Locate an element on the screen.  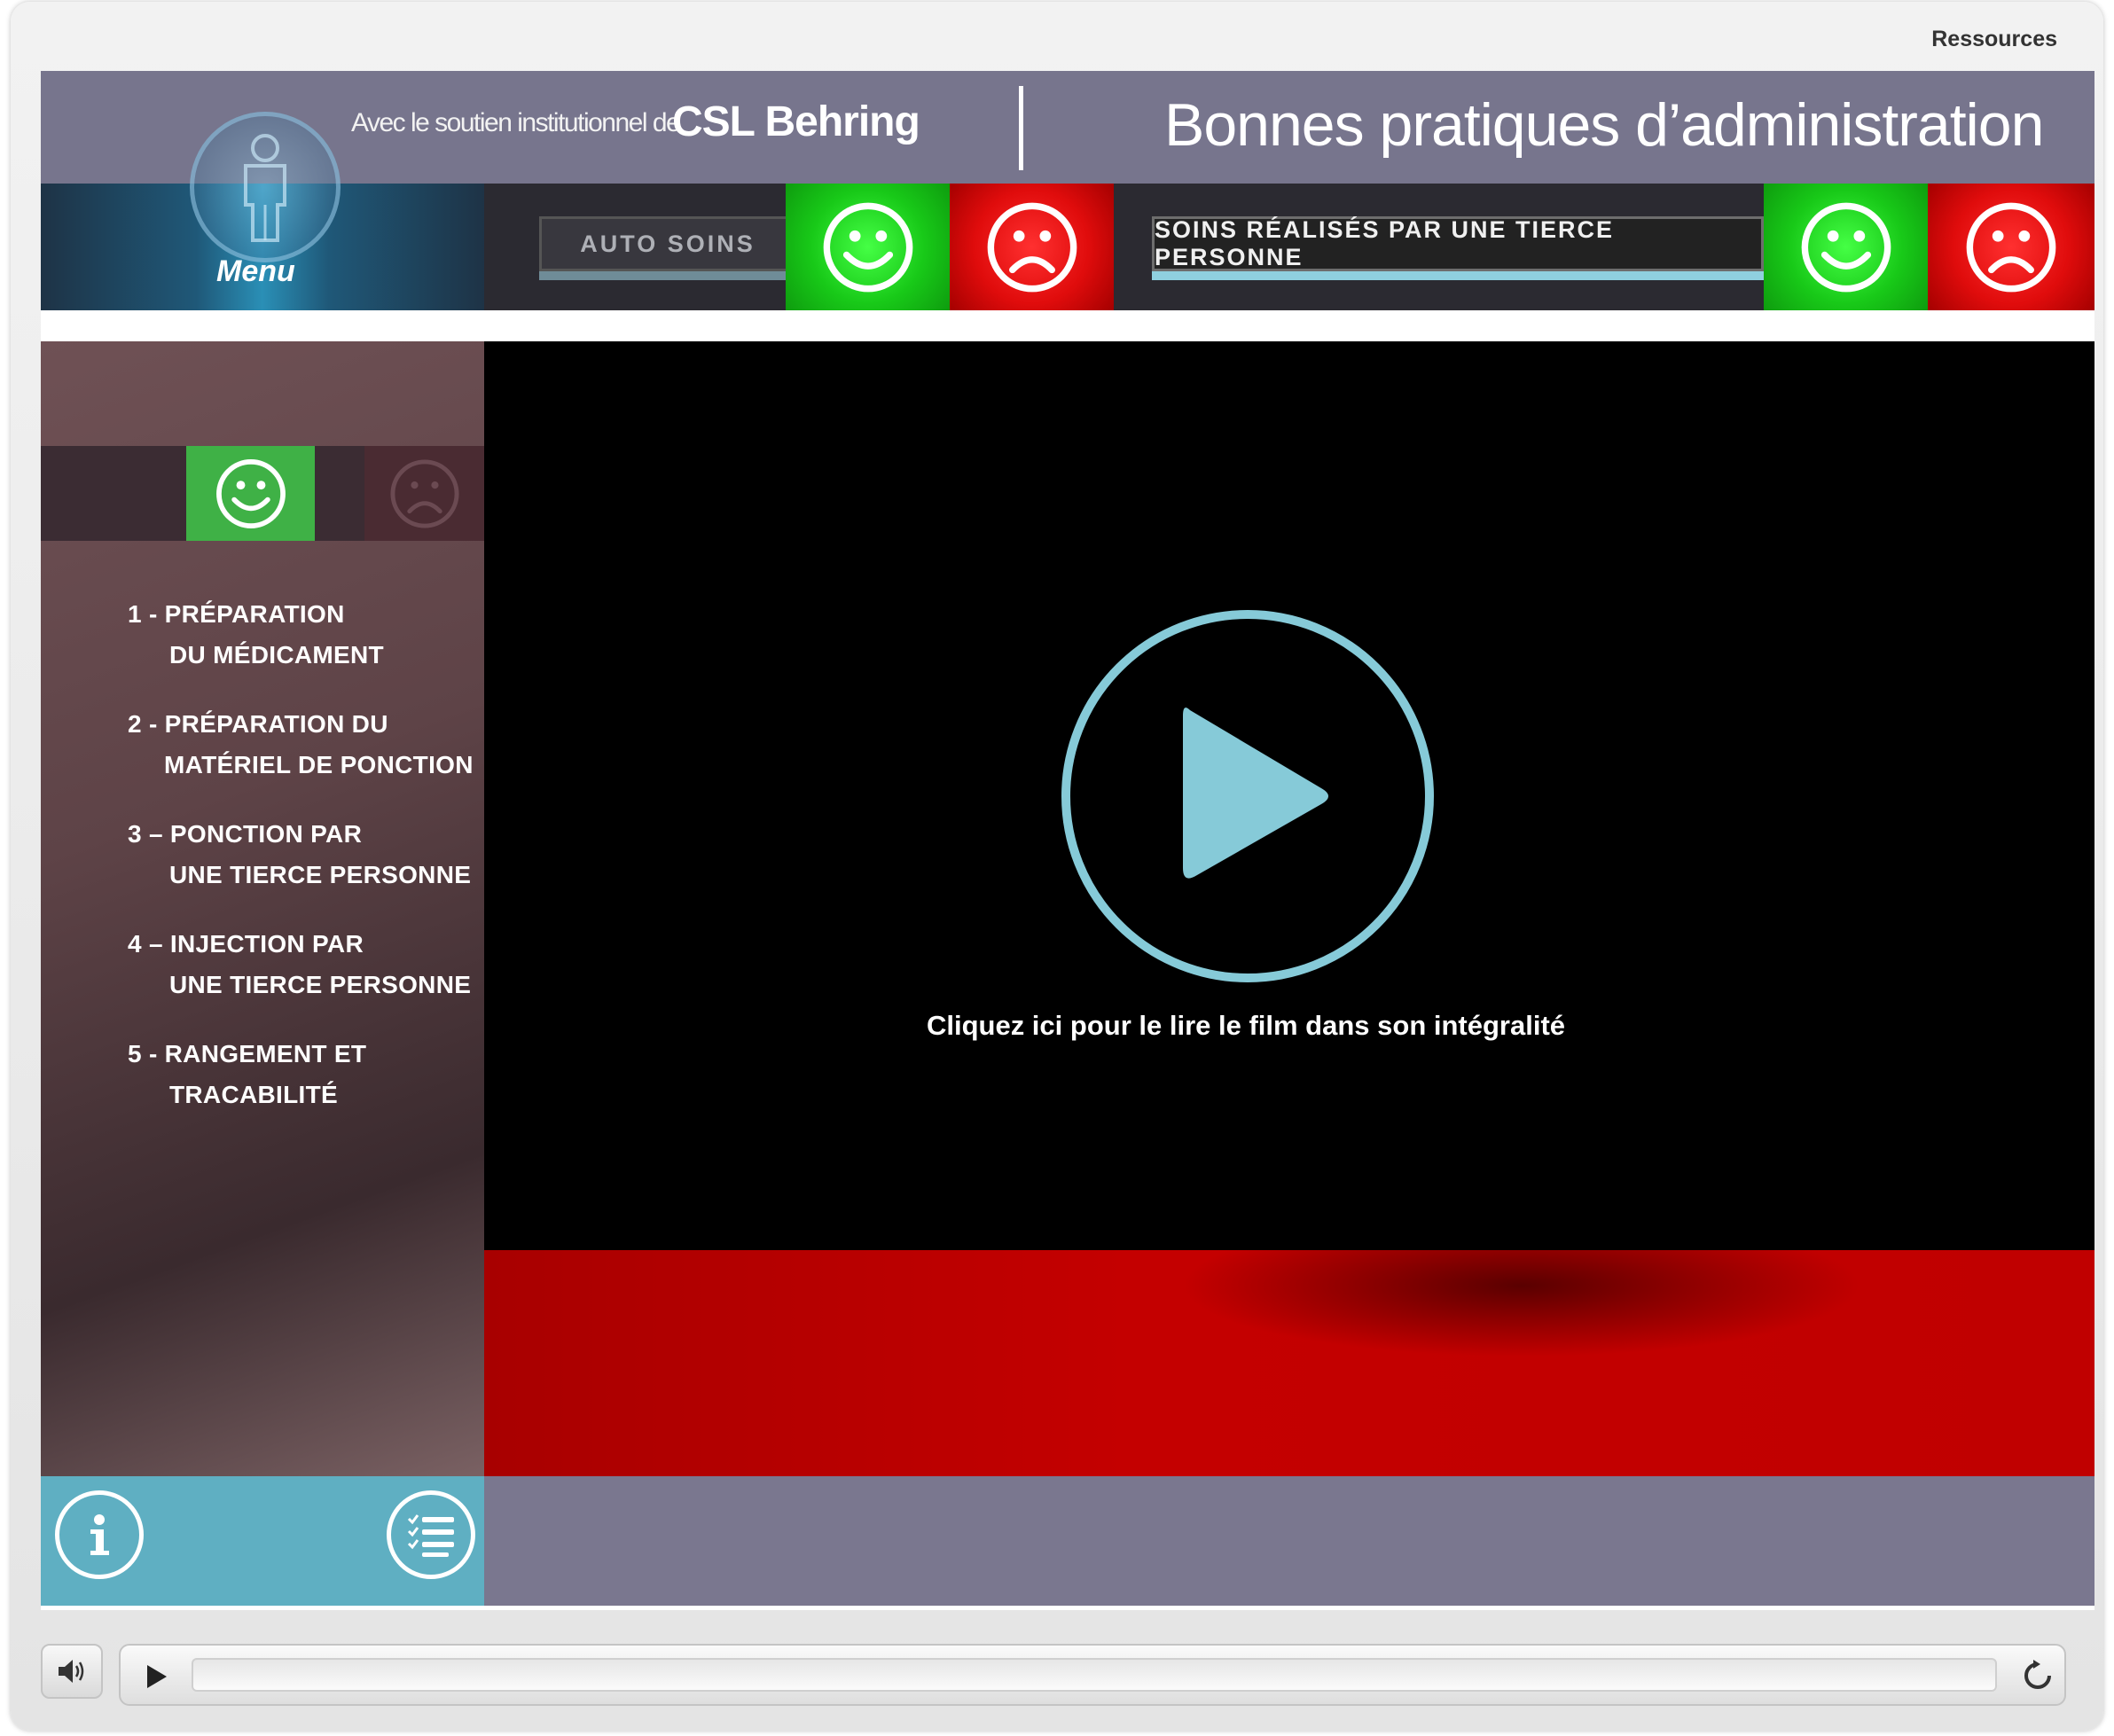
person-silhouette-icon is located at coordinates (265, 188).